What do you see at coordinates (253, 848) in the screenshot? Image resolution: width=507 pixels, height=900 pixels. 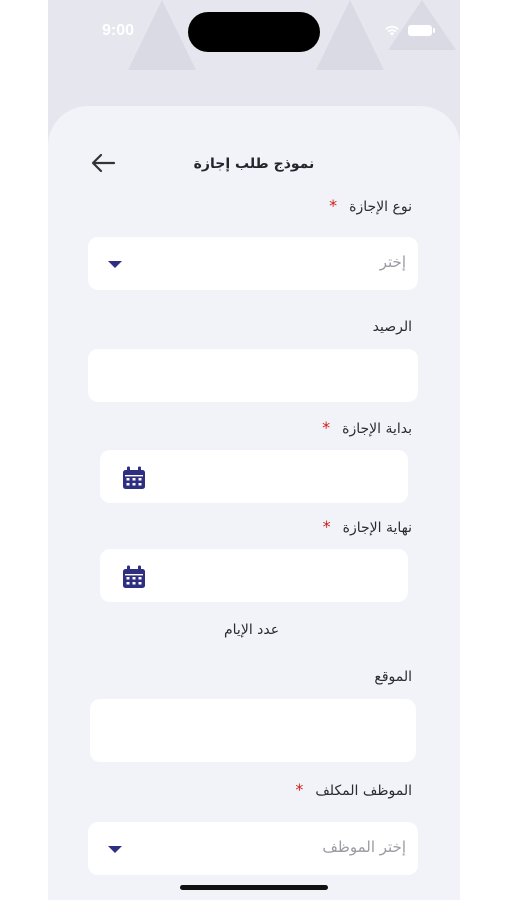 I see `assigned-employee-select: إختر الموظف` at bounding box center [253, 848].